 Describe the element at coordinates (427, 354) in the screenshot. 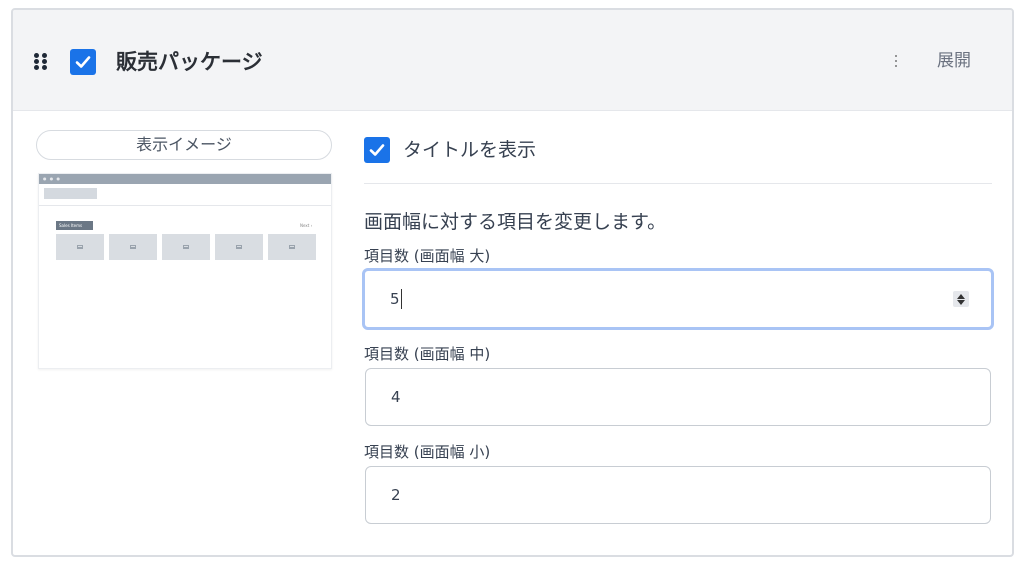

I see `field-label-medium: 項目数 (画面幅 中)` at that location.